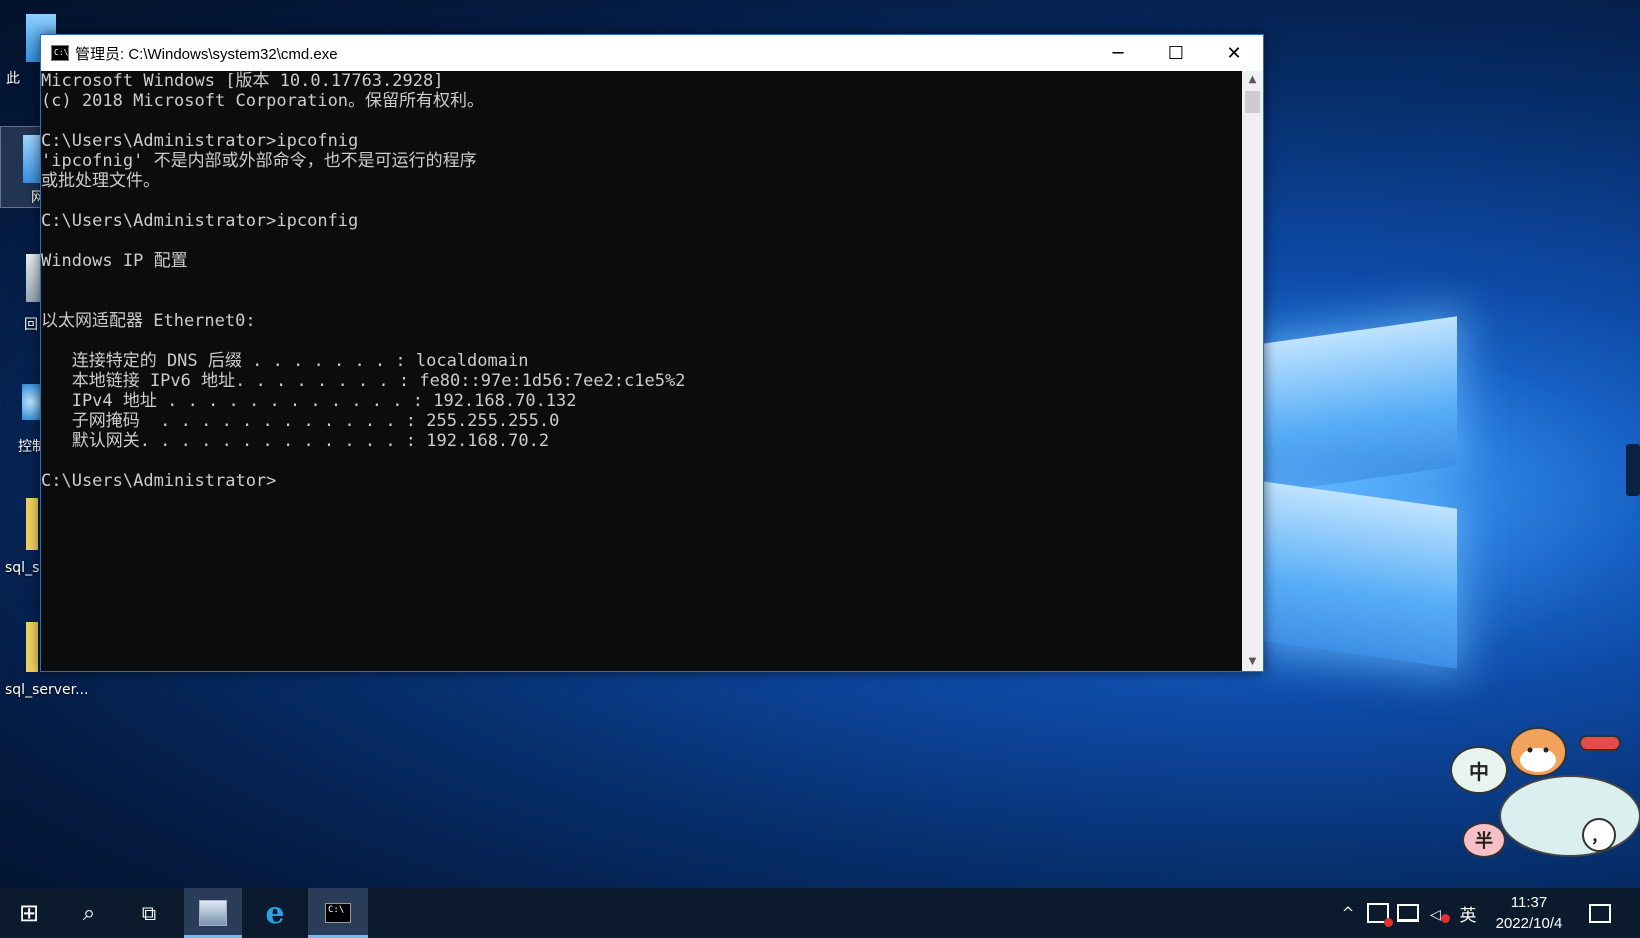 Image resolution: width=1640 pixels, height=938 pixels. What do you see at coordinates (1529, 902) in the screenshot?
I see `clock-time: 11:37` at bounding box center [1529, 902].